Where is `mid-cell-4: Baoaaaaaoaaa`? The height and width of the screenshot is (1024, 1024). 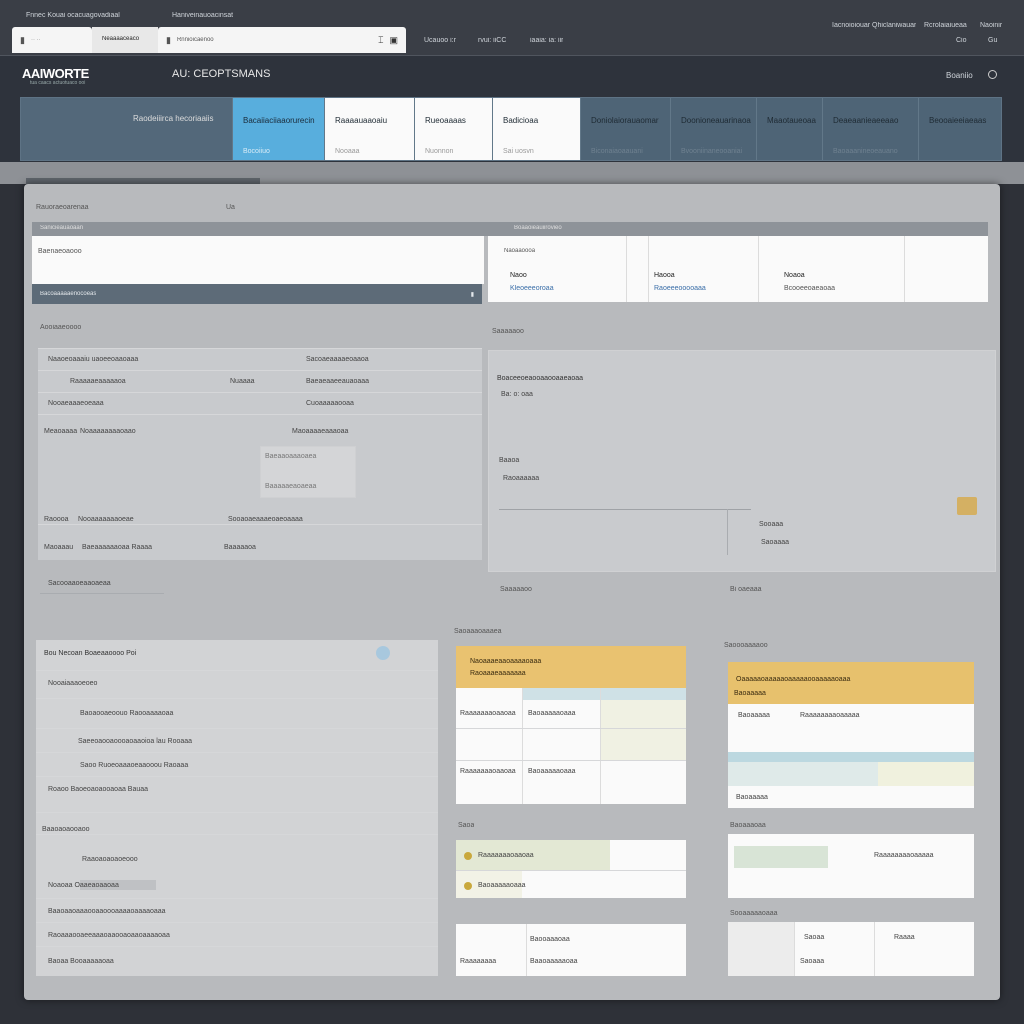
mid-cell-4: Baoaaaaaoaaa is located at coordinates (552, 771).